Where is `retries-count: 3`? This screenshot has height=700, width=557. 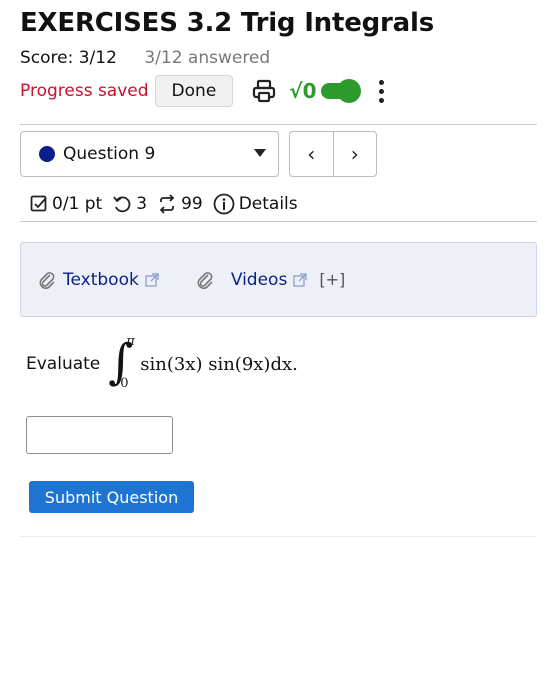 retries-count: 3 is located at coordinates (142, 204).